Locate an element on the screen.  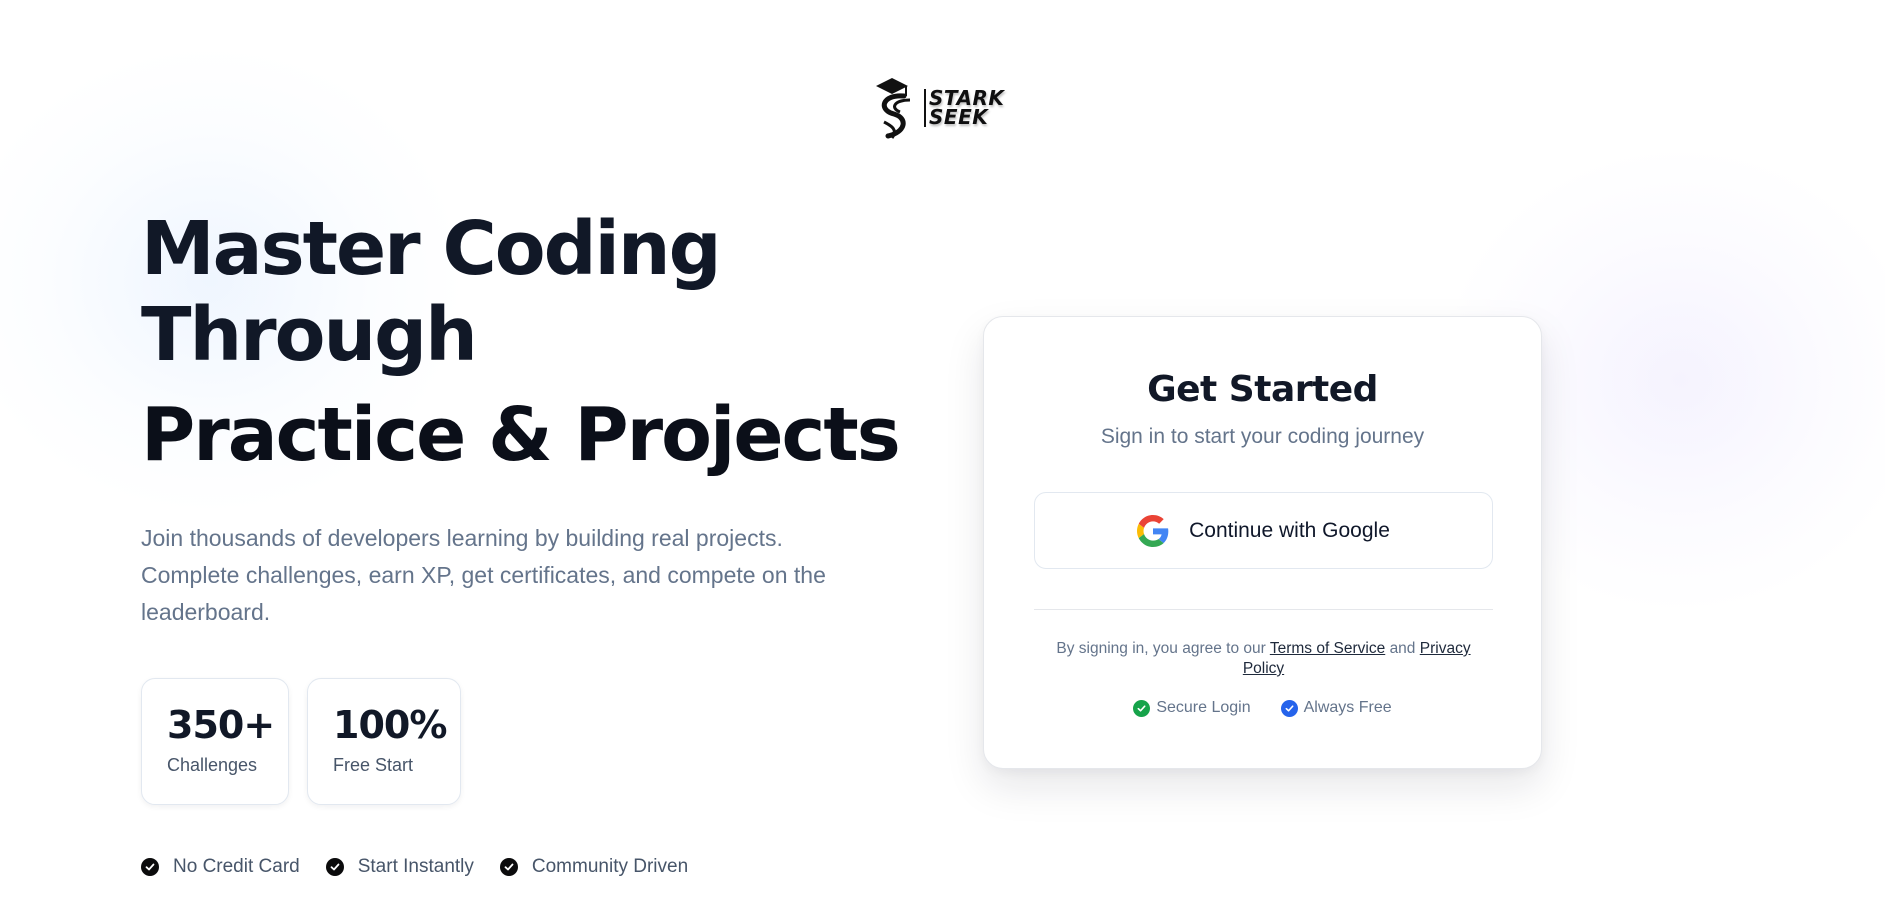
badge-always-free: Always Free is located at coordinates (1336, 708).